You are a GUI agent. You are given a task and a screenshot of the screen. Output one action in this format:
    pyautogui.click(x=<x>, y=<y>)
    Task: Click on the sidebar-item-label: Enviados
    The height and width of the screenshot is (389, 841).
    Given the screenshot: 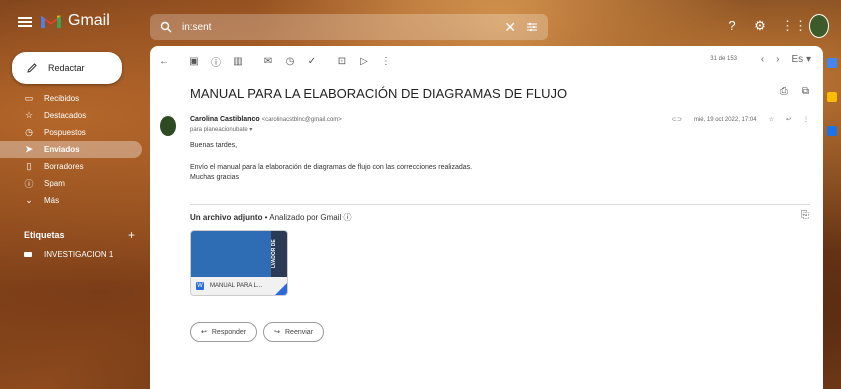 What is the action you would take?
    pyautogui.click(x=62, y=149)
    